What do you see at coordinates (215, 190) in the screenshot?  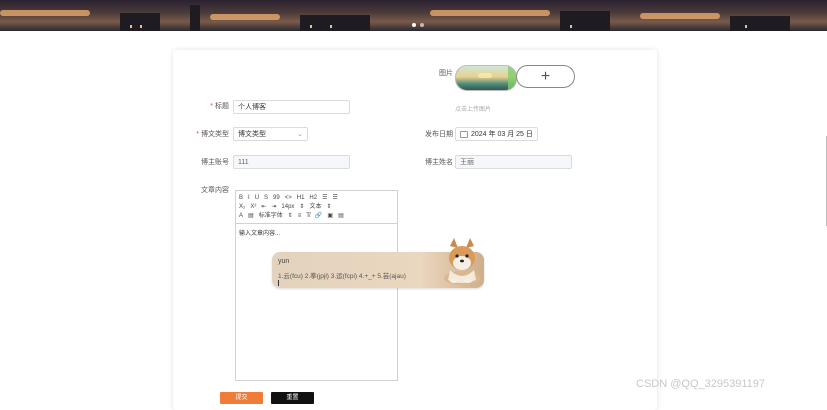 I see `content-label: 文章内容` at bounding box center [215, 190].